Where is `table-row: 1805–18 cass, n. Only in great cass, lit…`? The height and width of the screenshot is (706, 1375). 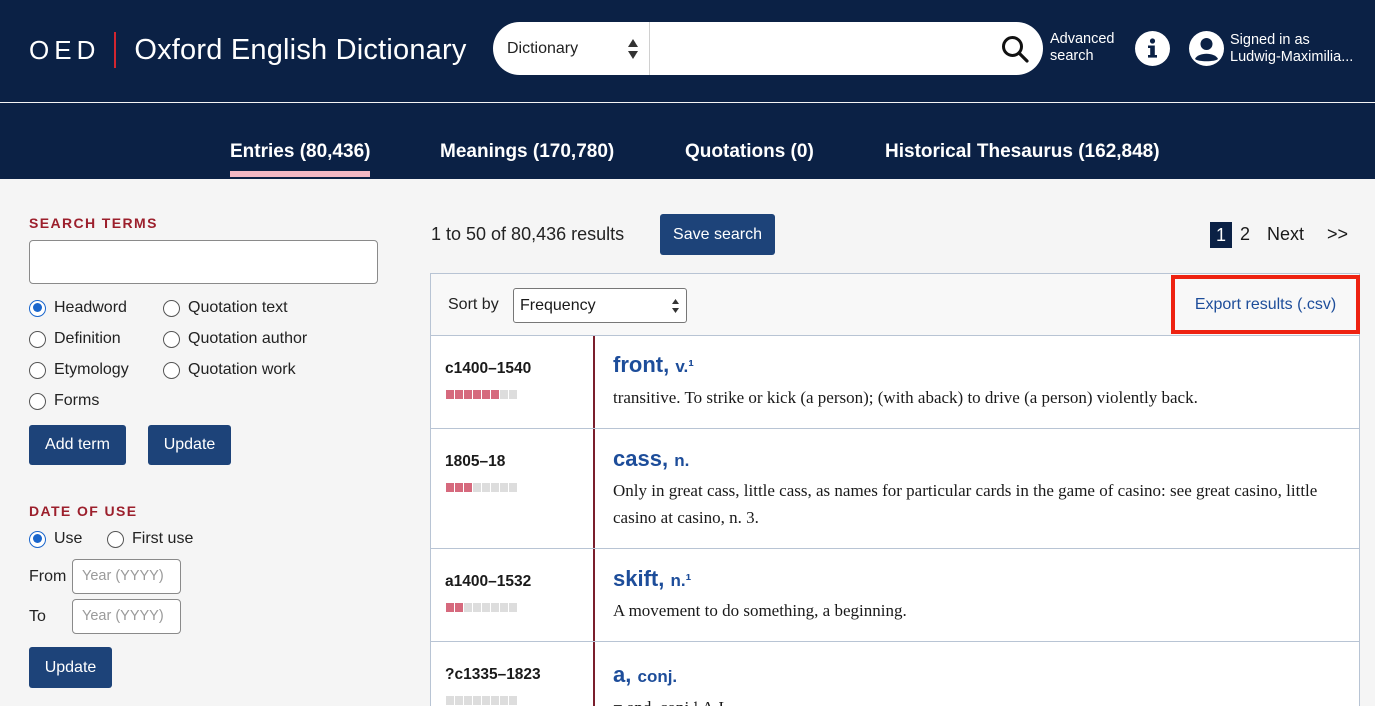 table-row: 1805–18 cass, n. Only in great cass, lit… is located at coordinates (895, 489).